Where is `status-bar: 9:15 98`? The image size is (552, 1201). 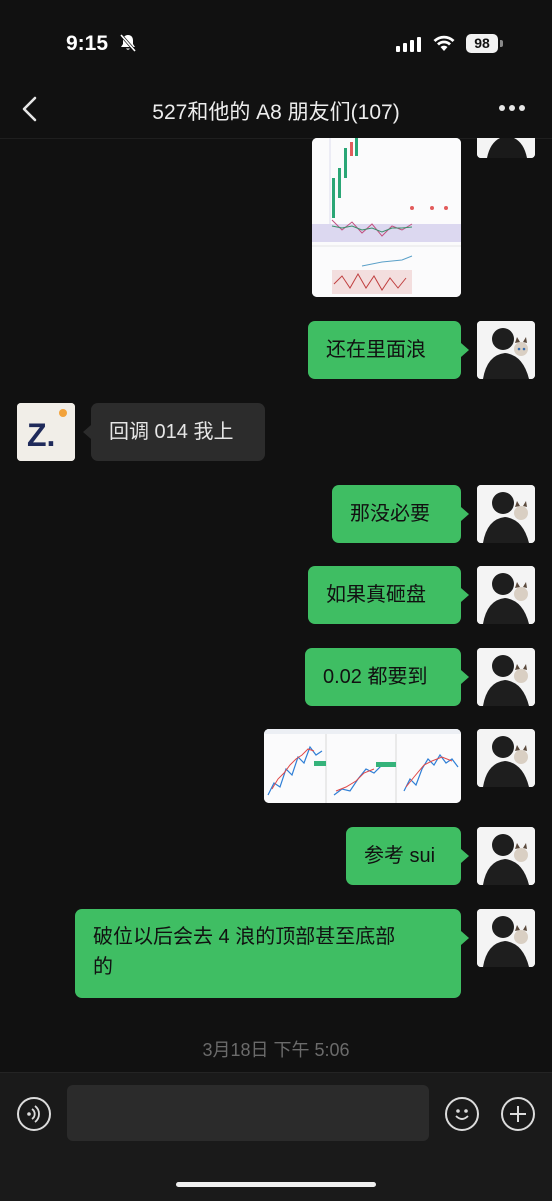
status-bar: 9:15 98 is located at coordinates (276, 40).